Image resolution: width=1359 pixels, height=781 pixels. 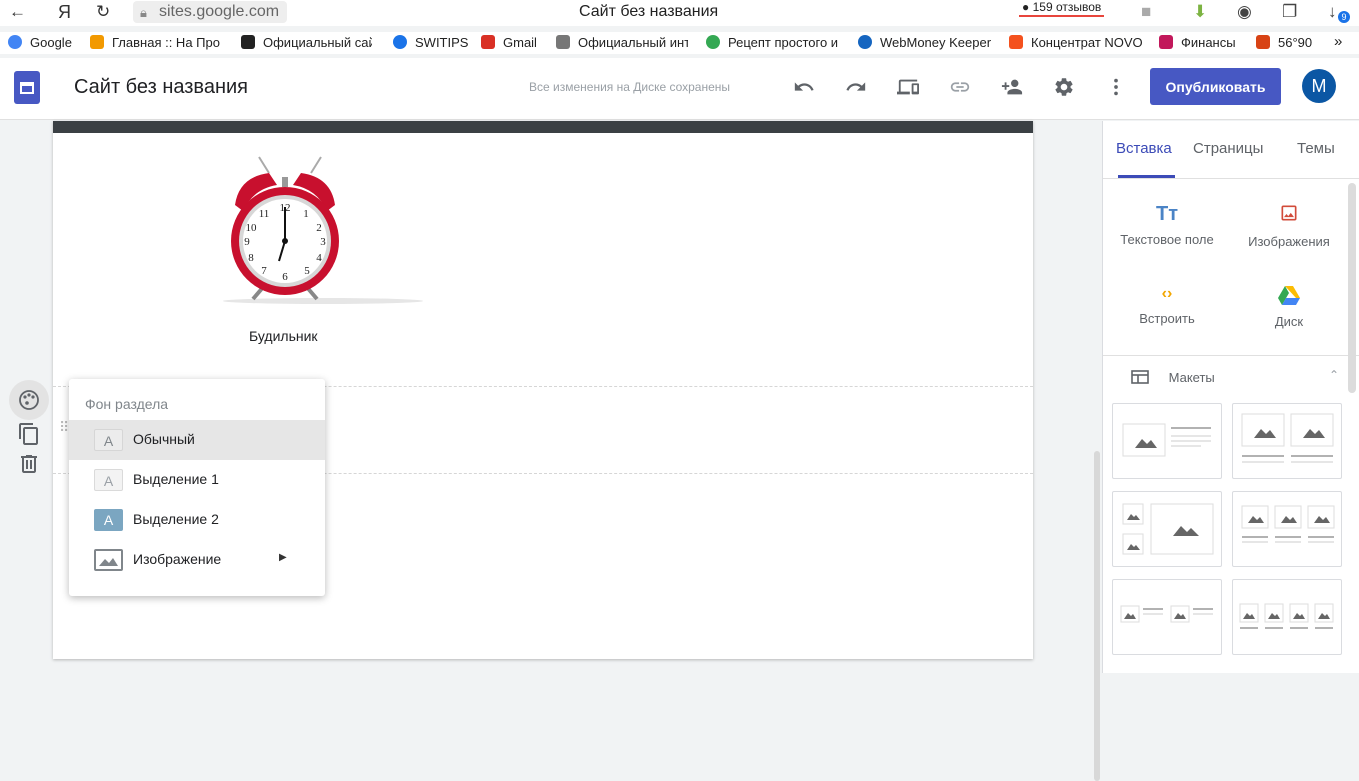 I want to click on add-person-icon, so click(x=1012, y=90).